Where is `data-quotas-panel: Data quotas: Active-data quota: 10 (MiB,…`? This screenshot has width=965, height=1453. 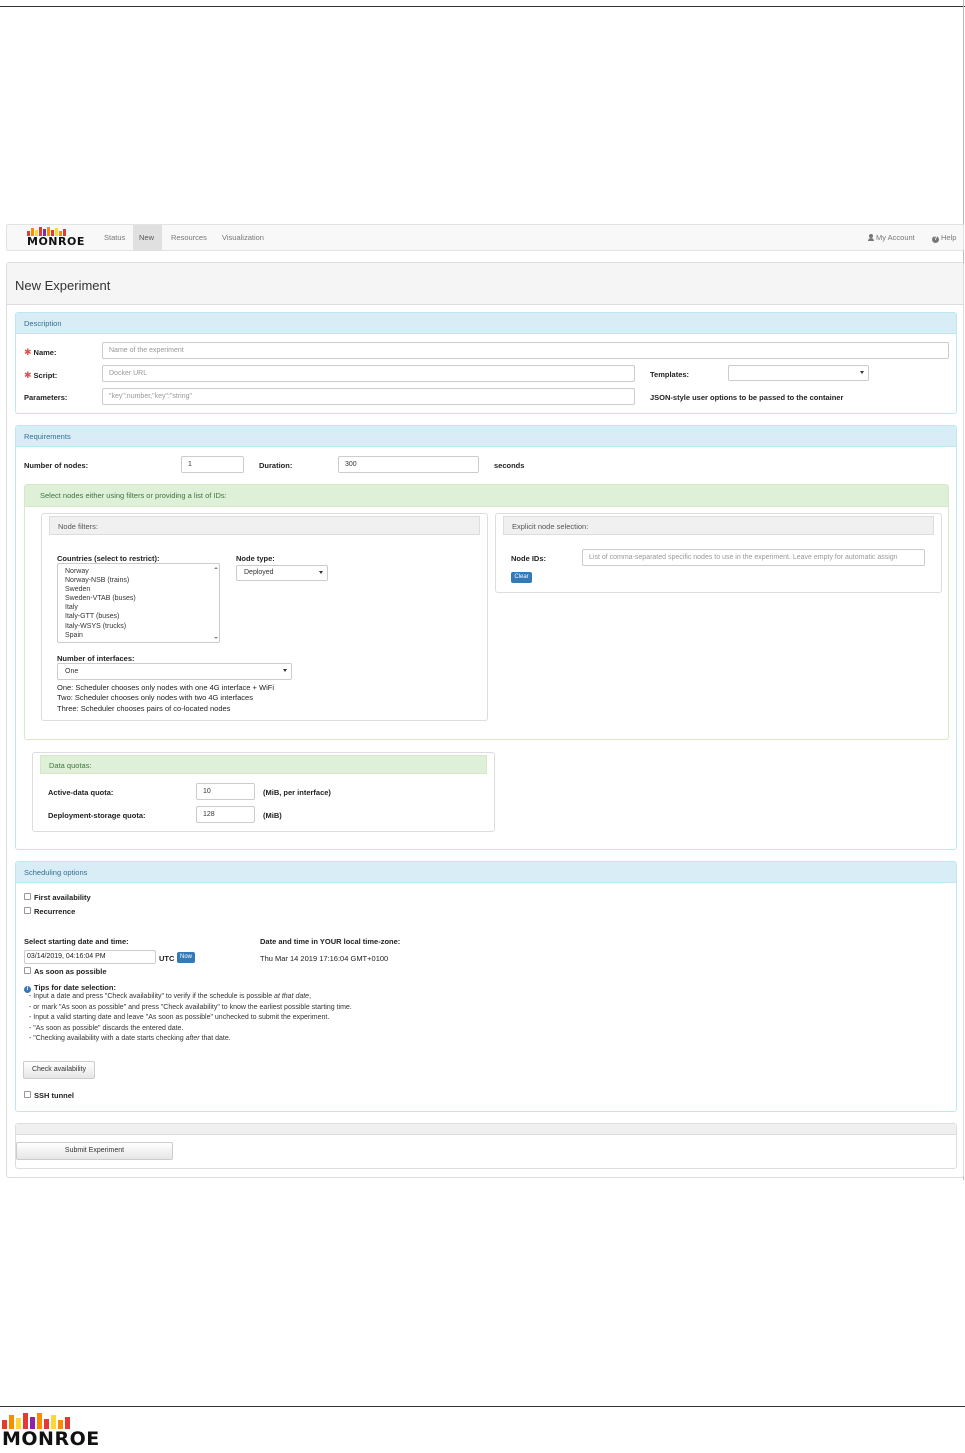
data-quotas-panel: Data quotas: Active-data quota: 10 (MiB,… is located at coordinates (263, 792).